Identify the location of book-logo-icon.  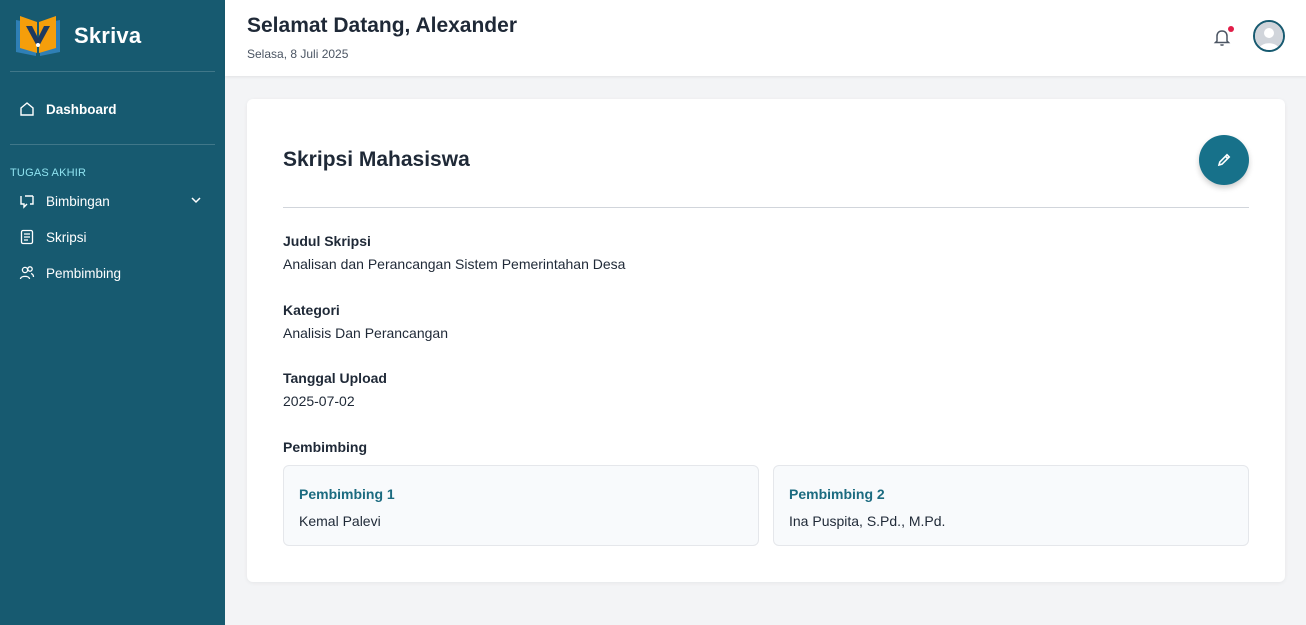
(38, 35).